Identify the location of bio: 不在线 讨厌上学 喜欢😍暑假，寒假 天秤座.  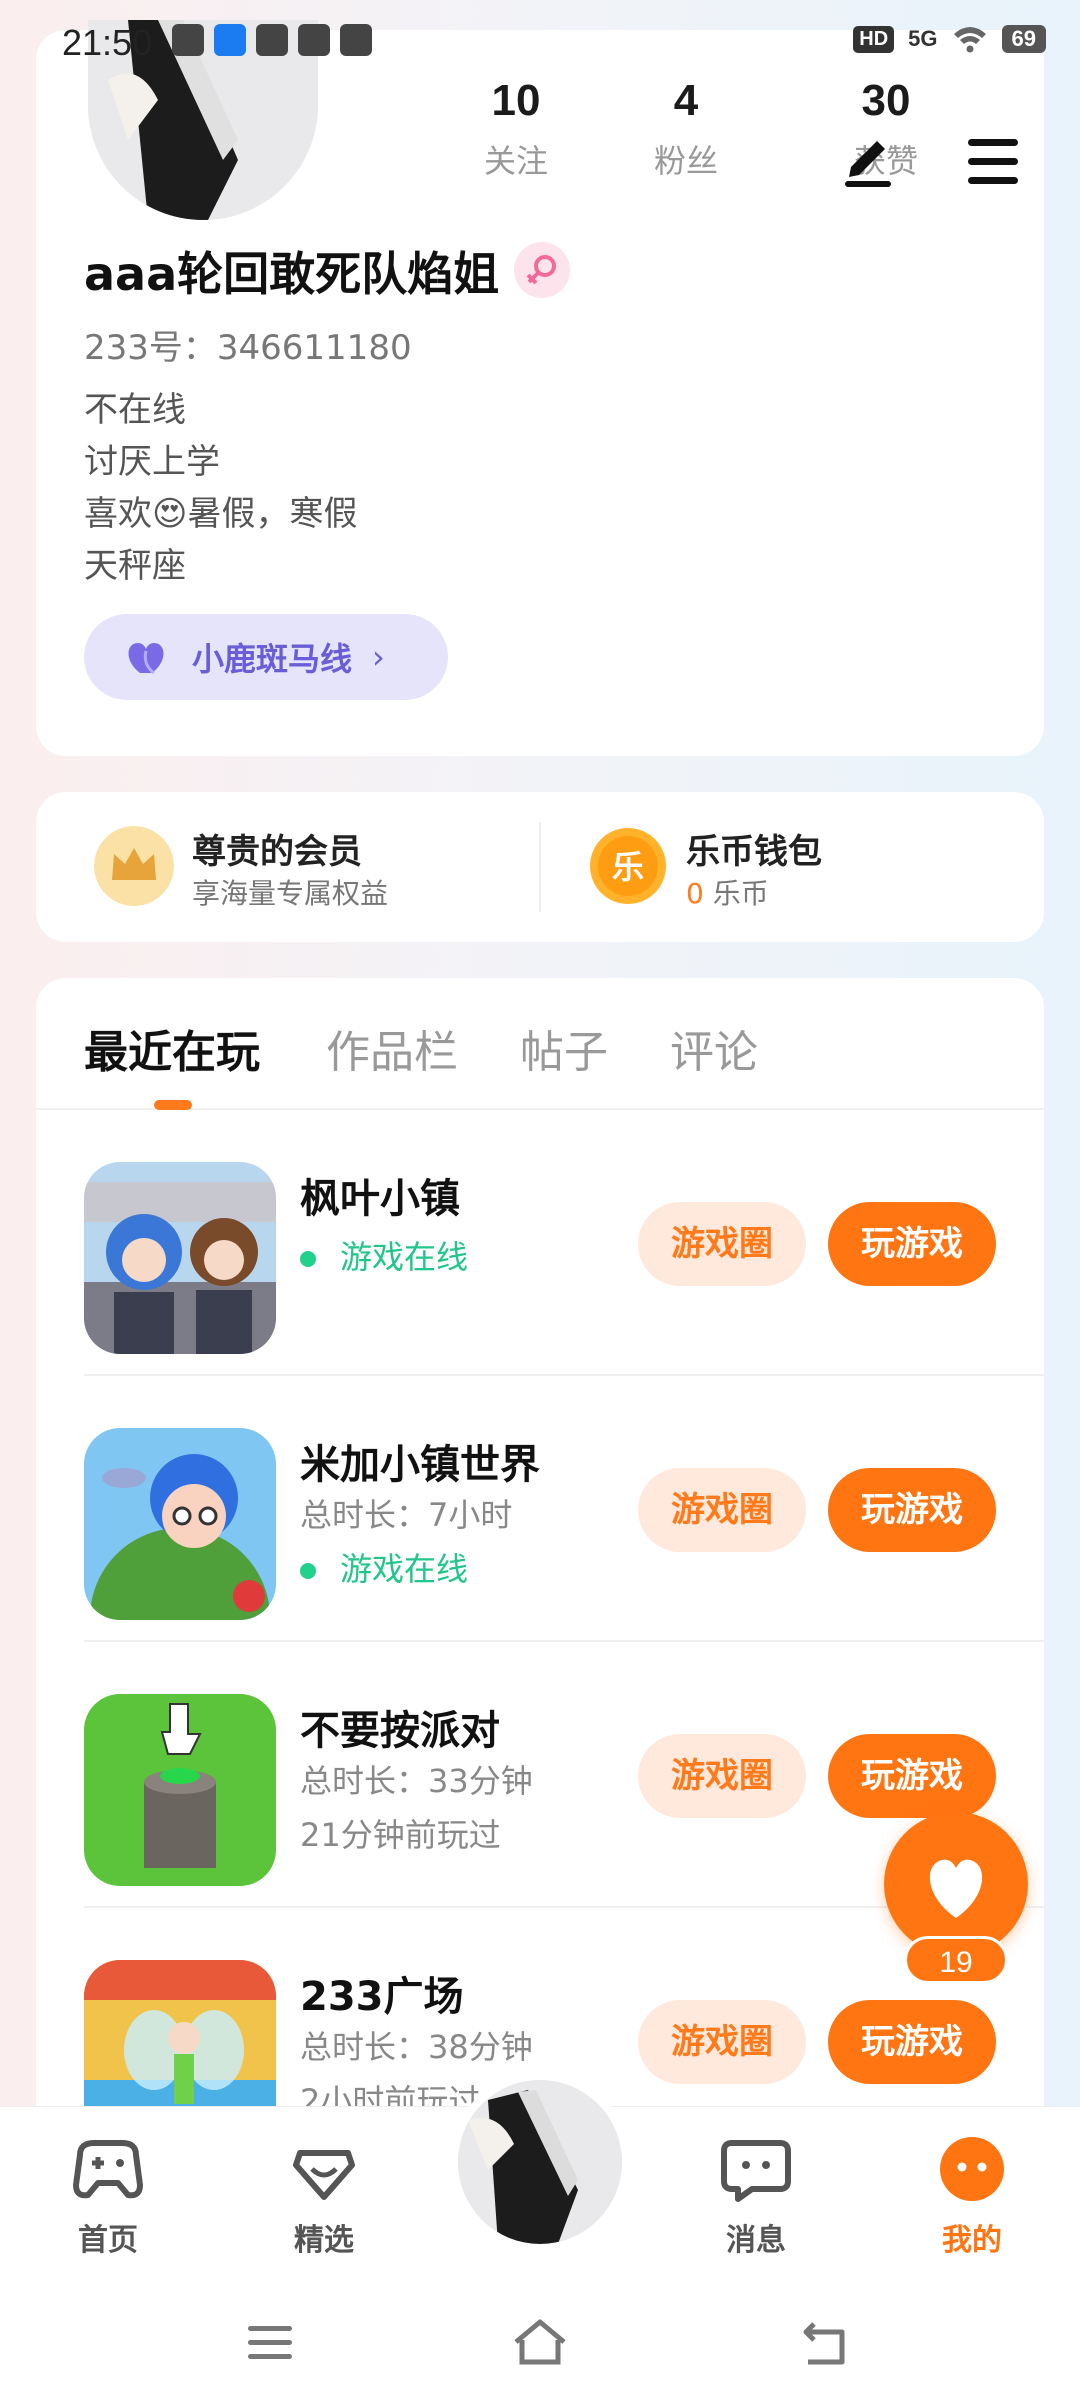
(220, 488).